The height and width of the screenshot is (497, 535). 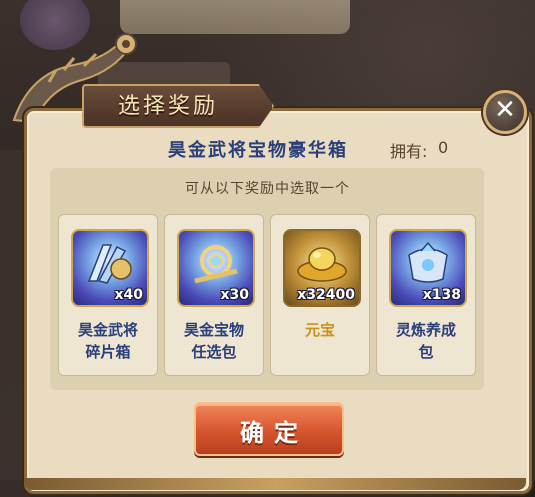 I want to click on reward-card: x138 灵炼养成 包, so click(x=426, y=295).